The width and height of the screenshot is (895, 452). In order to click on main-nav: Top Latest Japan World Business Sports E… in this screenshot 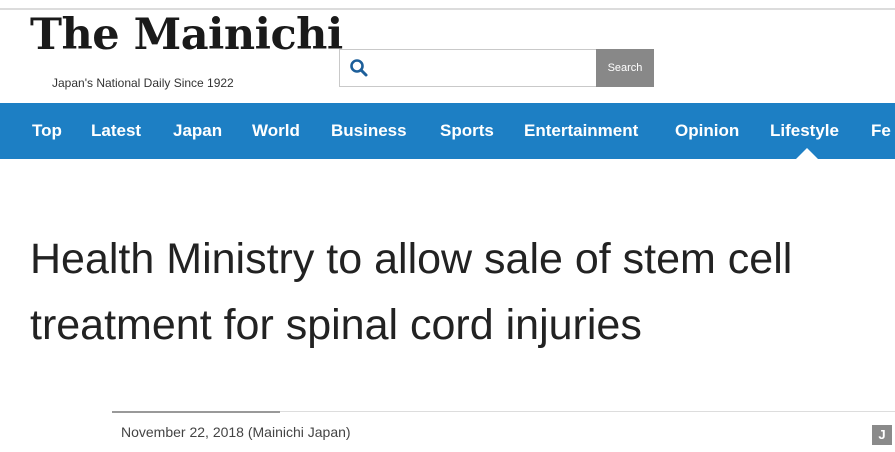, I will do `click(447, 131)`.